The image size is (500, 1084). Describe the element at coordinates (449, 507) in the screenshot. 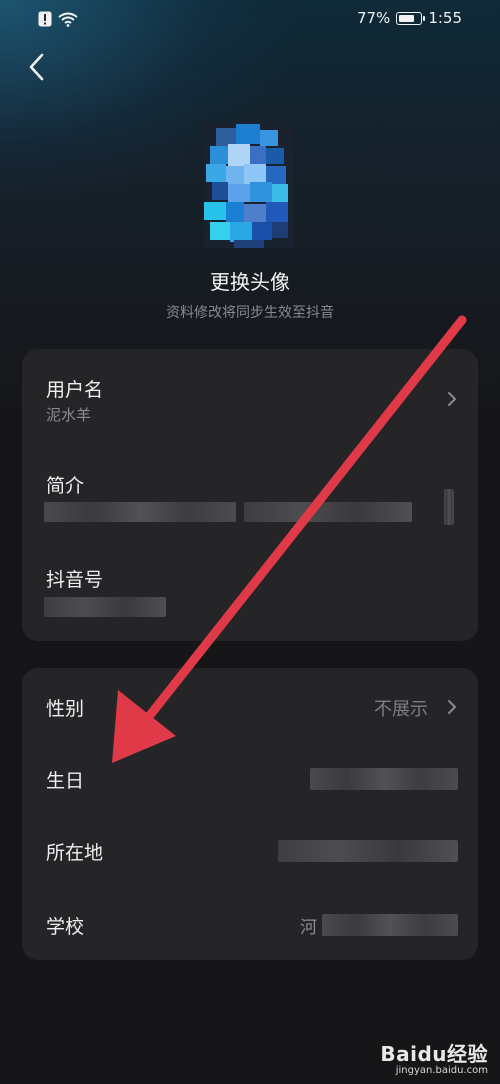

I see `bio-chevron-blurred` at that location.